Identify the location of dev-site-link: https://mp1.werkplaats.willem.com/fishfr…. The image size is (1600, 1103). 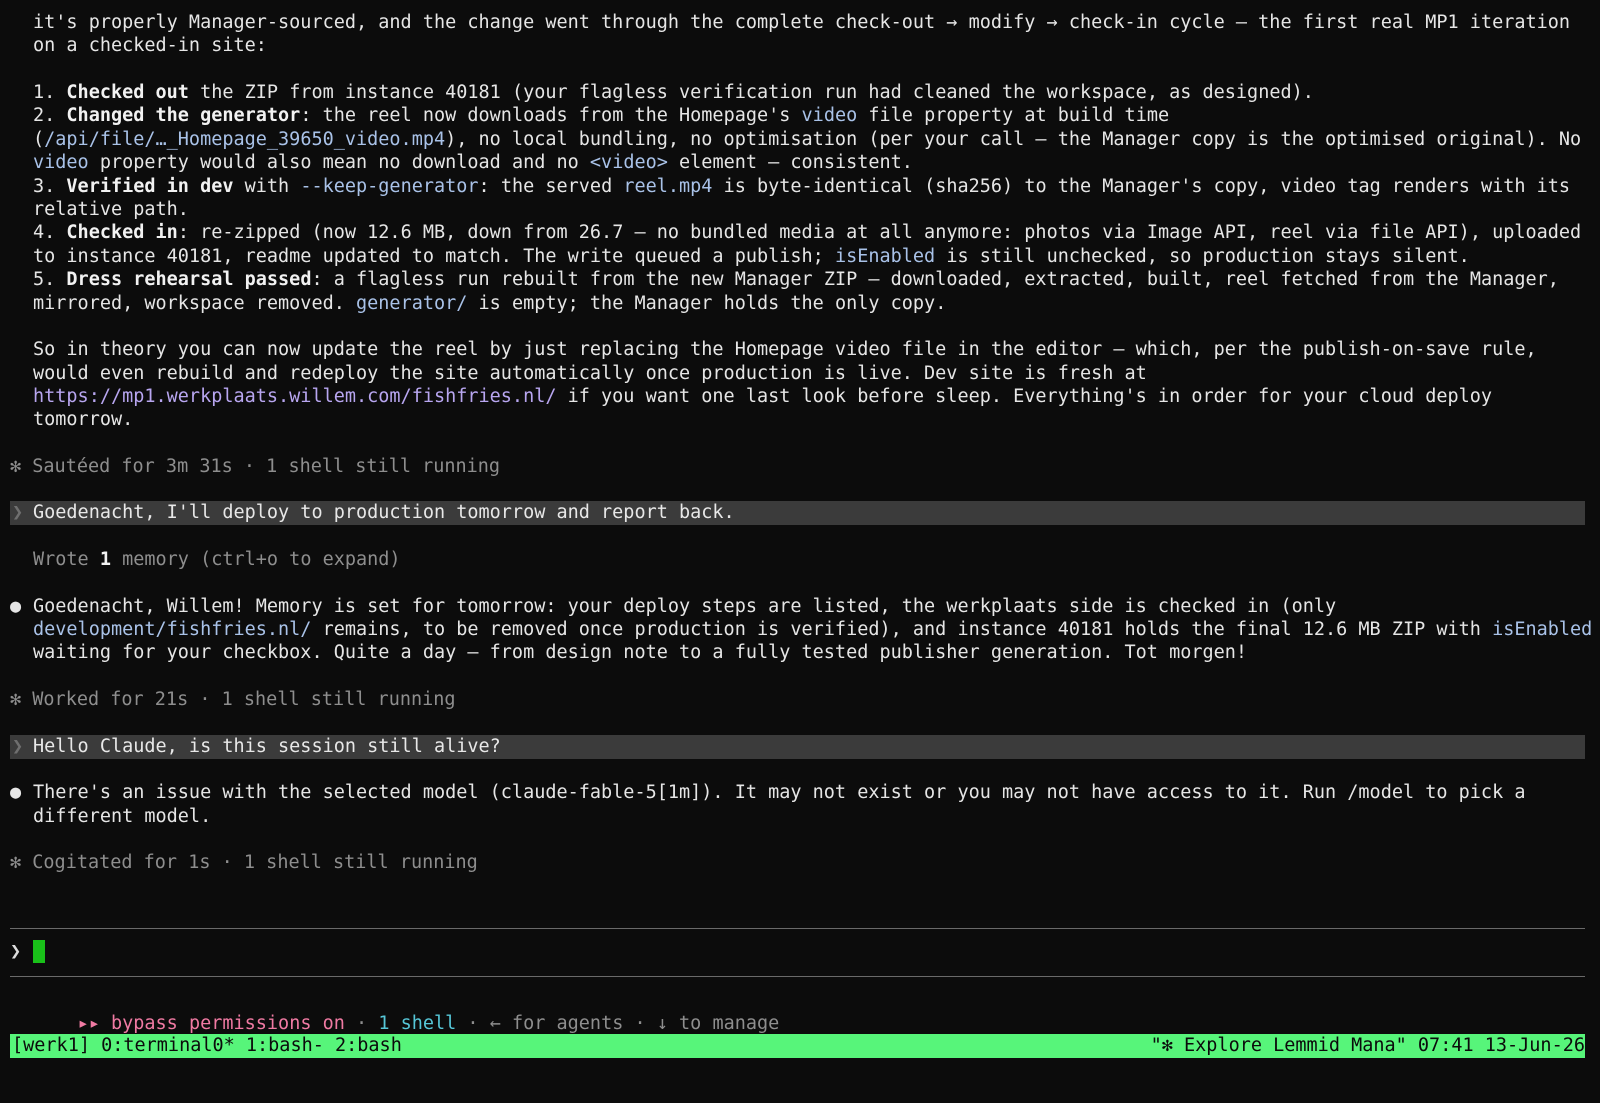
(294, 396).